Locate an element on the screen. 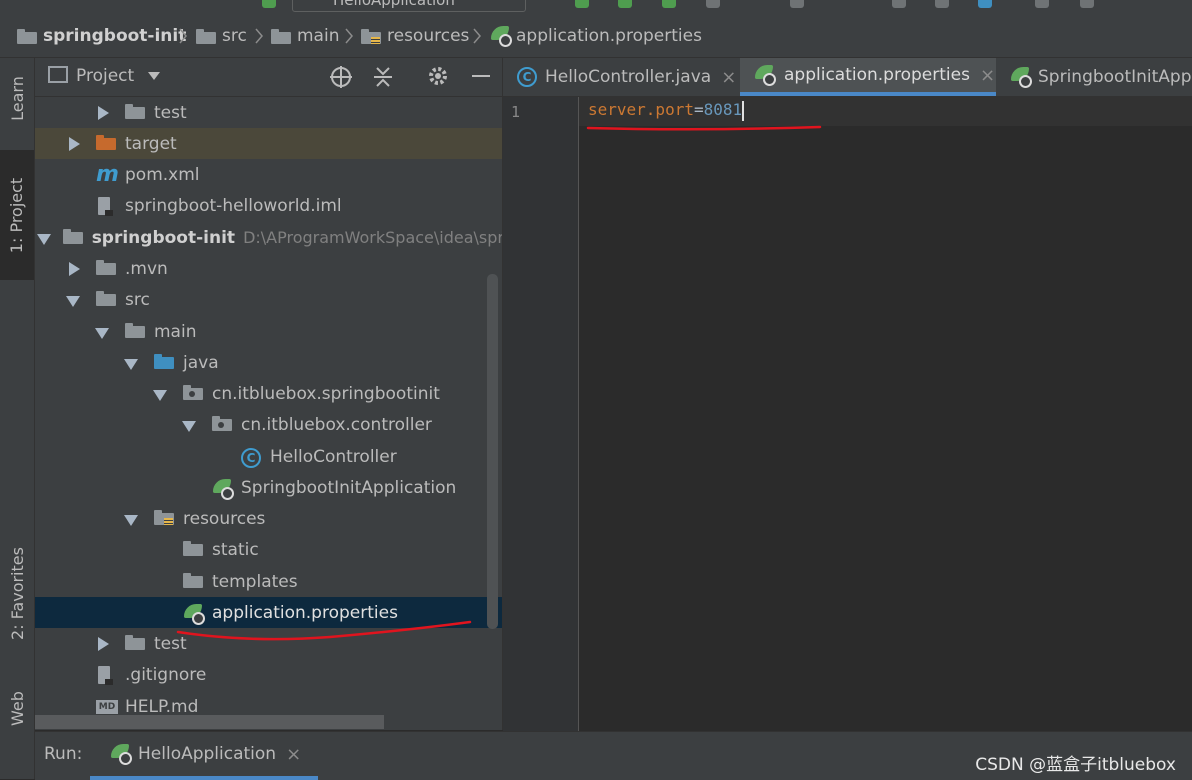  tree-item-src: src is located at coordinates (268, 299).